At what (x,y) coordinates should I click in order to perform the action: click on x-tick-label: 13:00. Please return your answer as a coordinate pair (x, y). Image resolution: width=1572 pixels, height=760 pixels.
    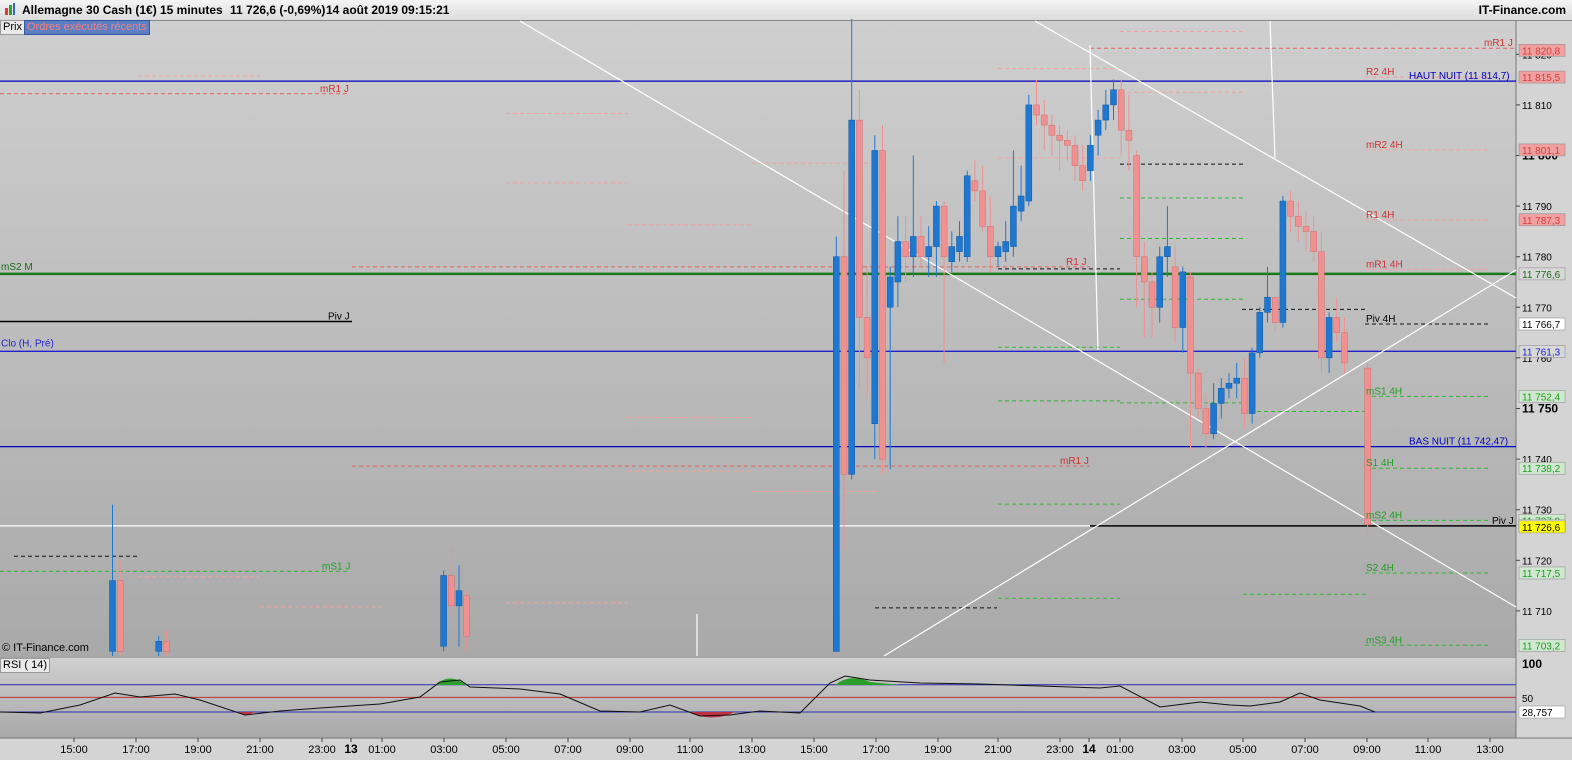
    Looking at the image, I should click on (1490, 750).